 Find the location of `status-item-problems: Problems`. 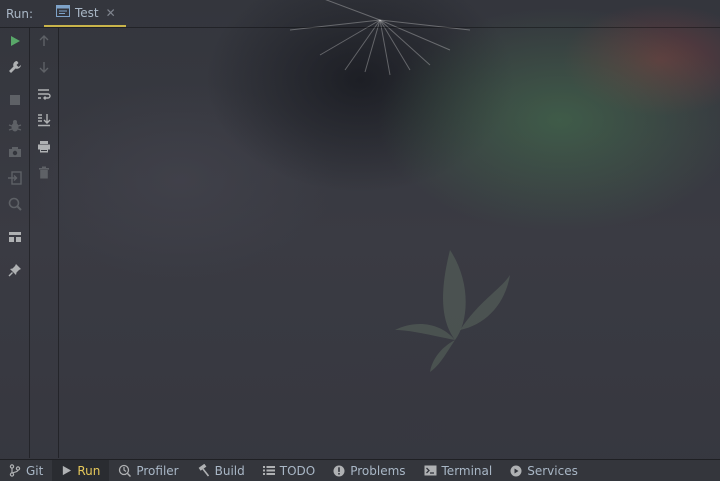

status-item-problems: Problems is located at coordinates (369, 470).